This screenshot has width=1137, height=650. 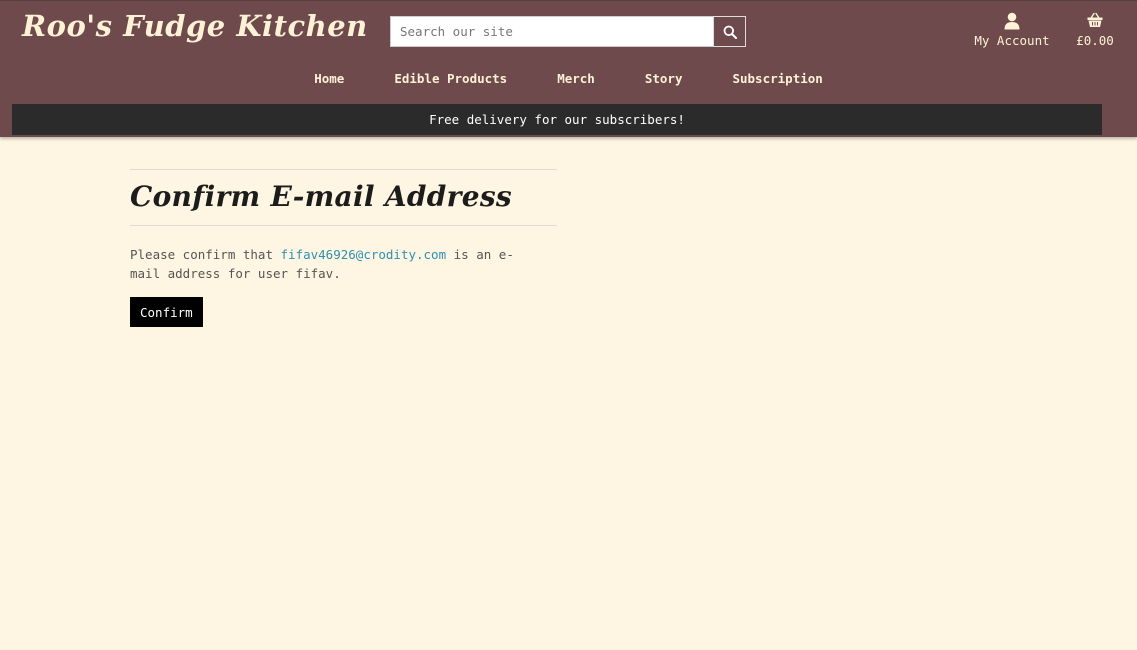 I want to click on nav-item-story: Story, so click(x=664, y=79).